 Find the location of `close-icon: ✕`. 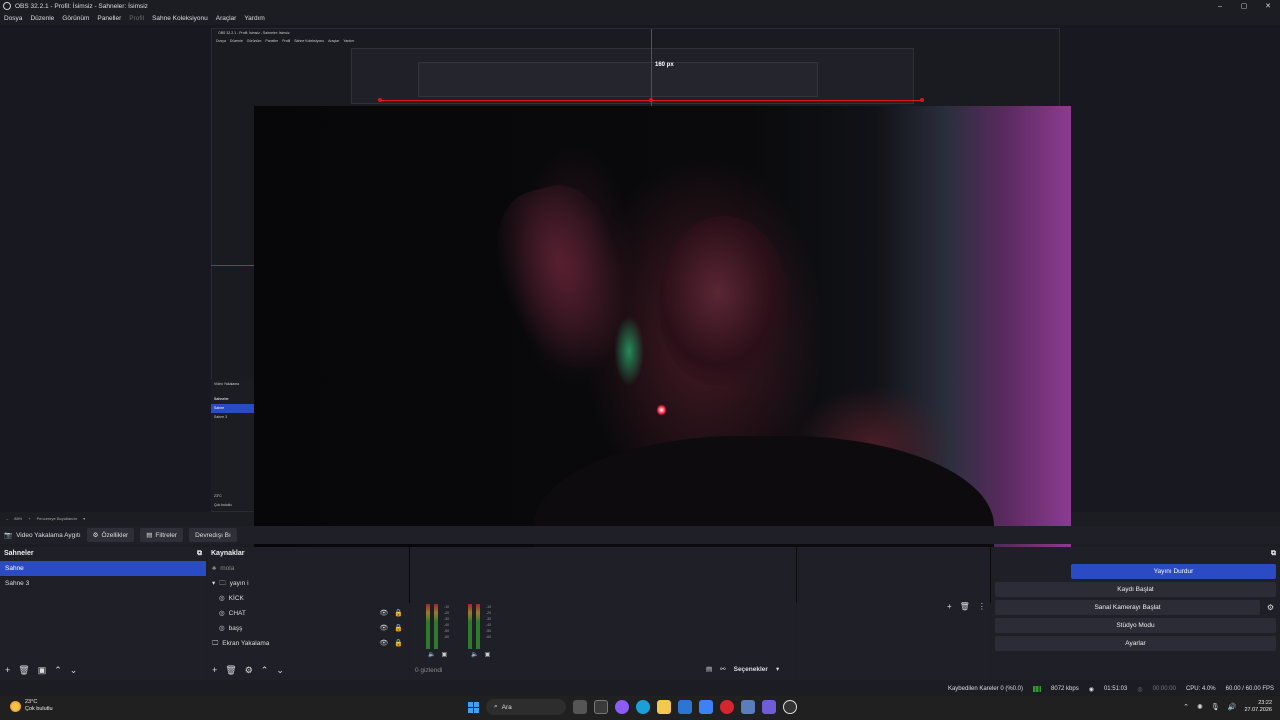

close-icon: ✕ is located at coordinates (1268, 6).